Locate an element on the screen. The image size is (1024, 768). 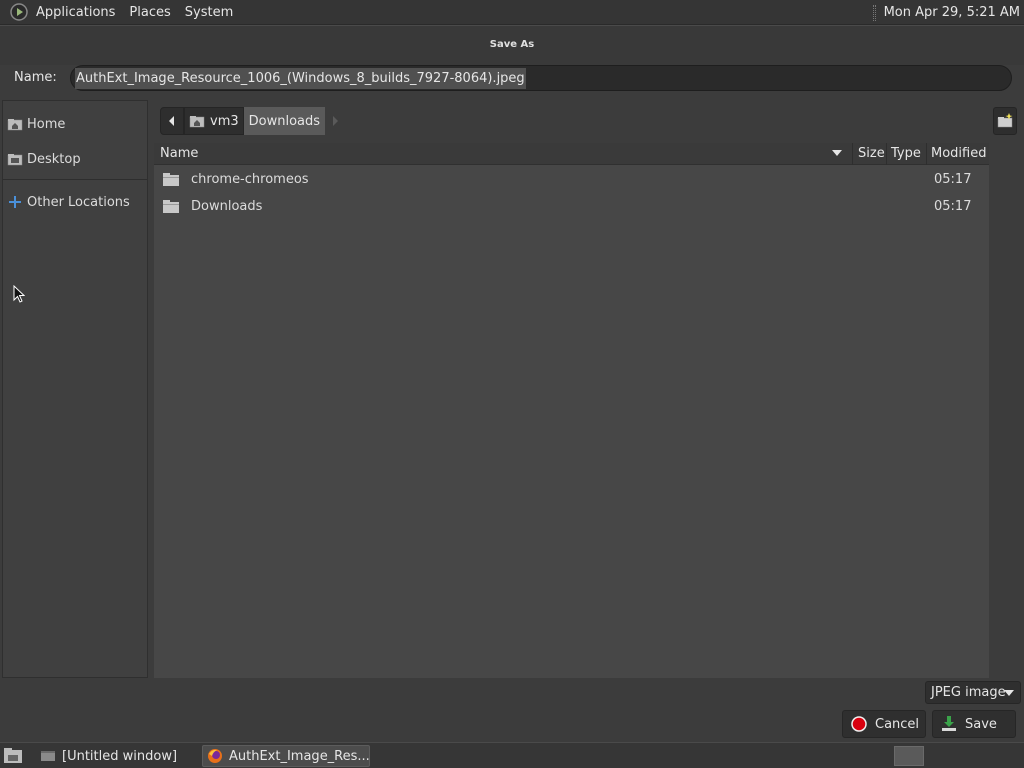
file-name: chrome-chromeos is located at coordinates (250, 179).